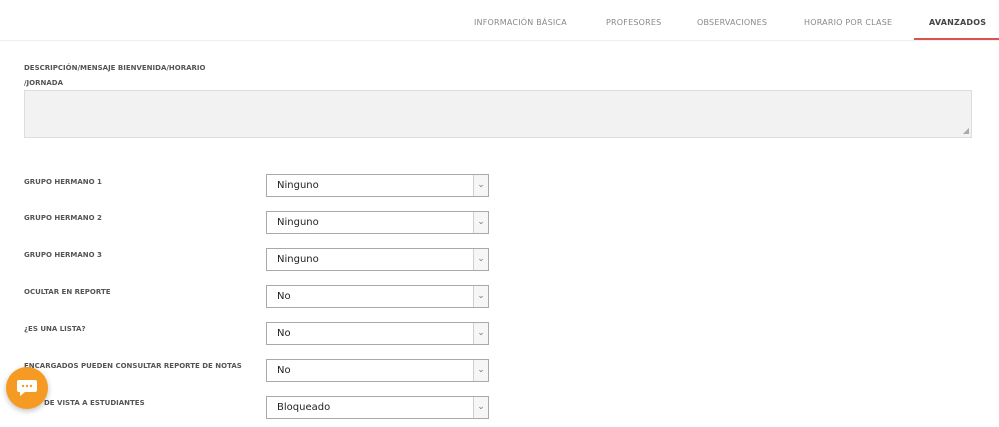 This screenshot has height=427, width=999. What do you see at coordinates (377, 333) in the screenshot?
I see `es-una-lista-select: No ⌄` at bounding box center [377, 333].